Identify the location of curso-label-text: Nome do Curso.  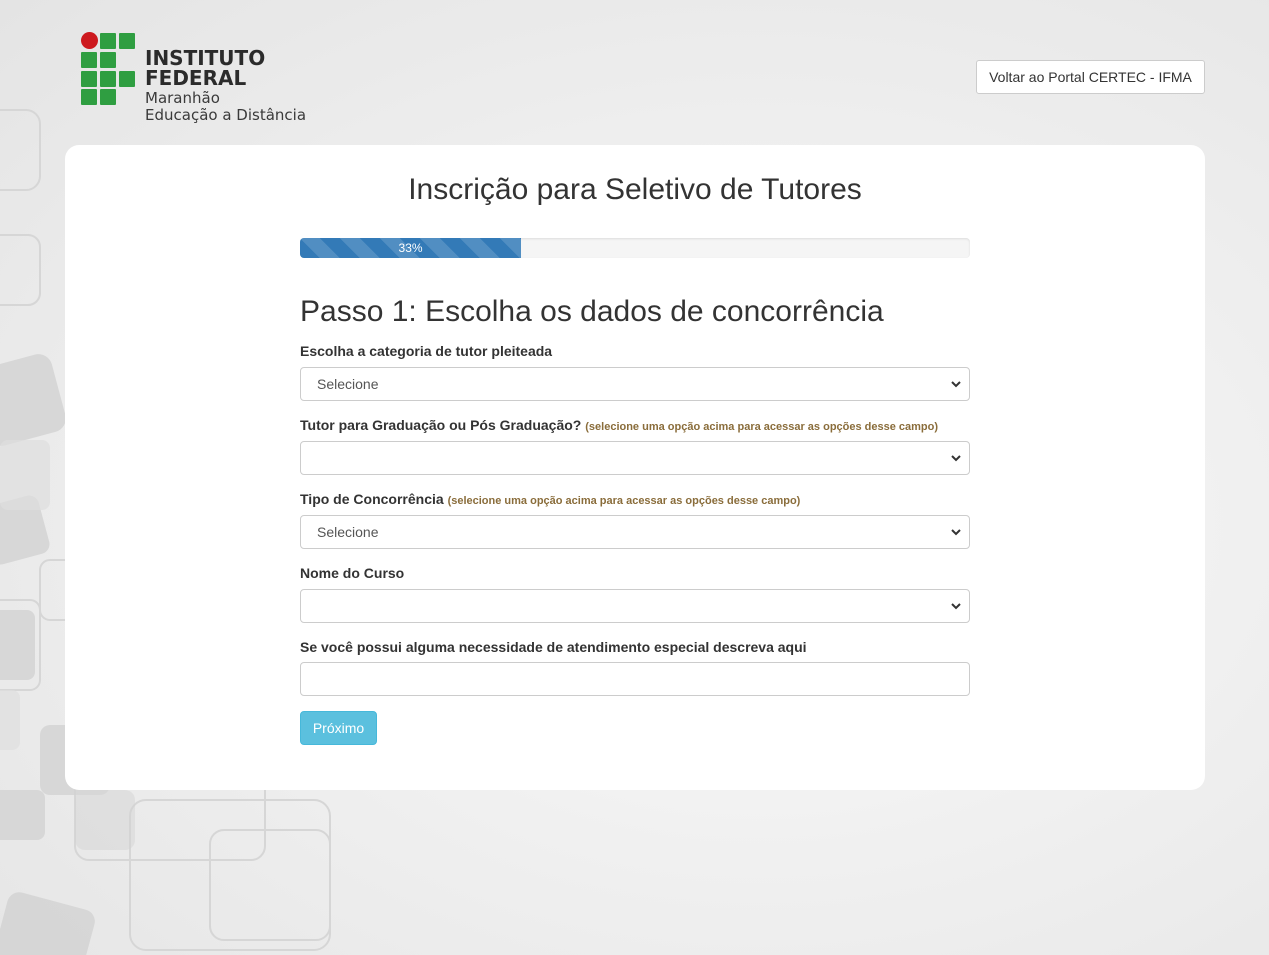
(352, 573).